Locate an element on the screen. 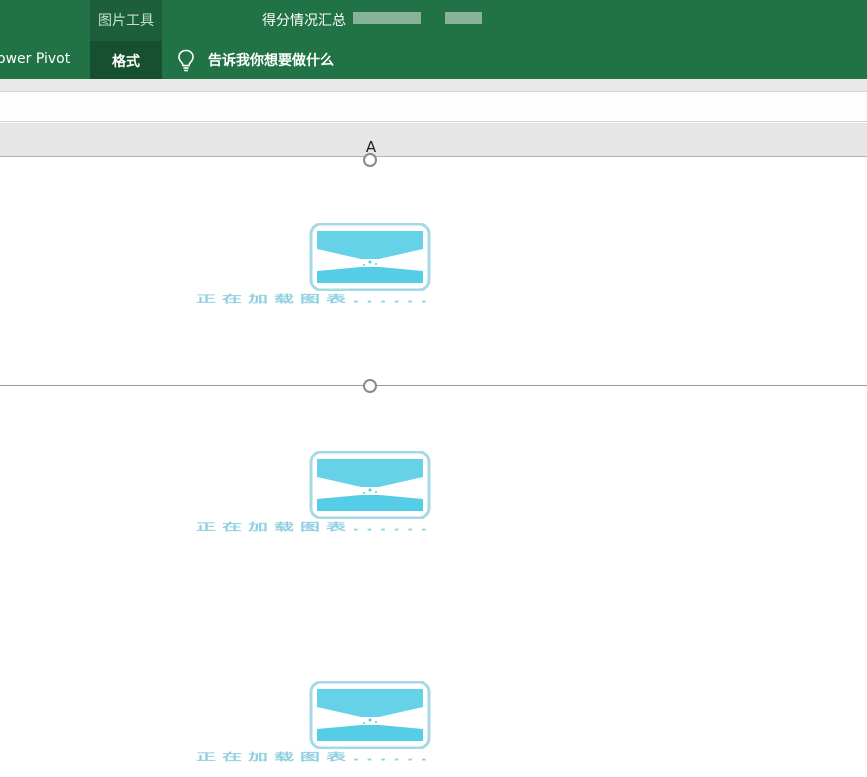 The height and width of the screenshot is (777, 867). formula-bar is located at coordinates (433, 107).